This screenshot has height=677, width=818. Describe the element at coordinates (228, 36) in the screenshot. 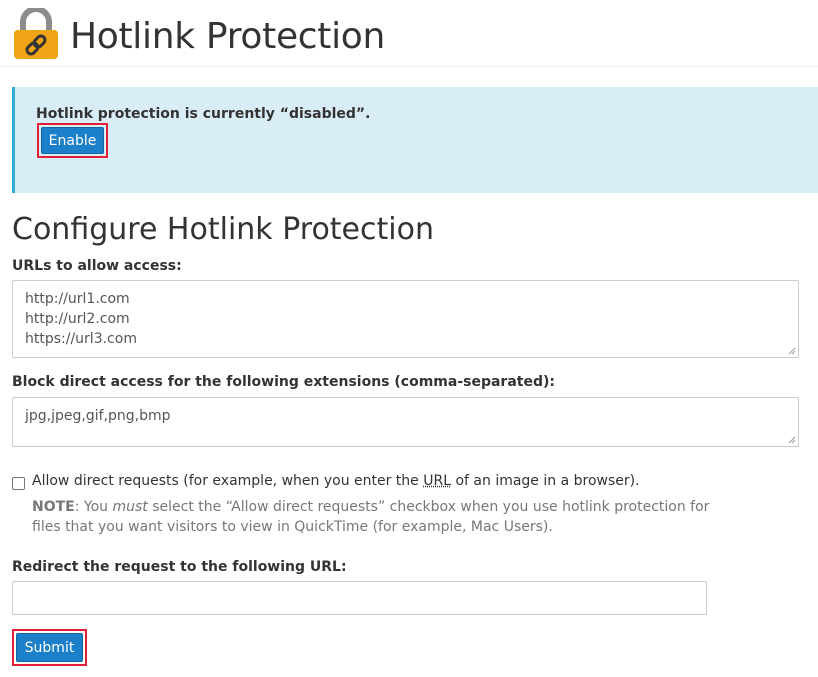

I see `page-title: Hotlink Protection` at that location.